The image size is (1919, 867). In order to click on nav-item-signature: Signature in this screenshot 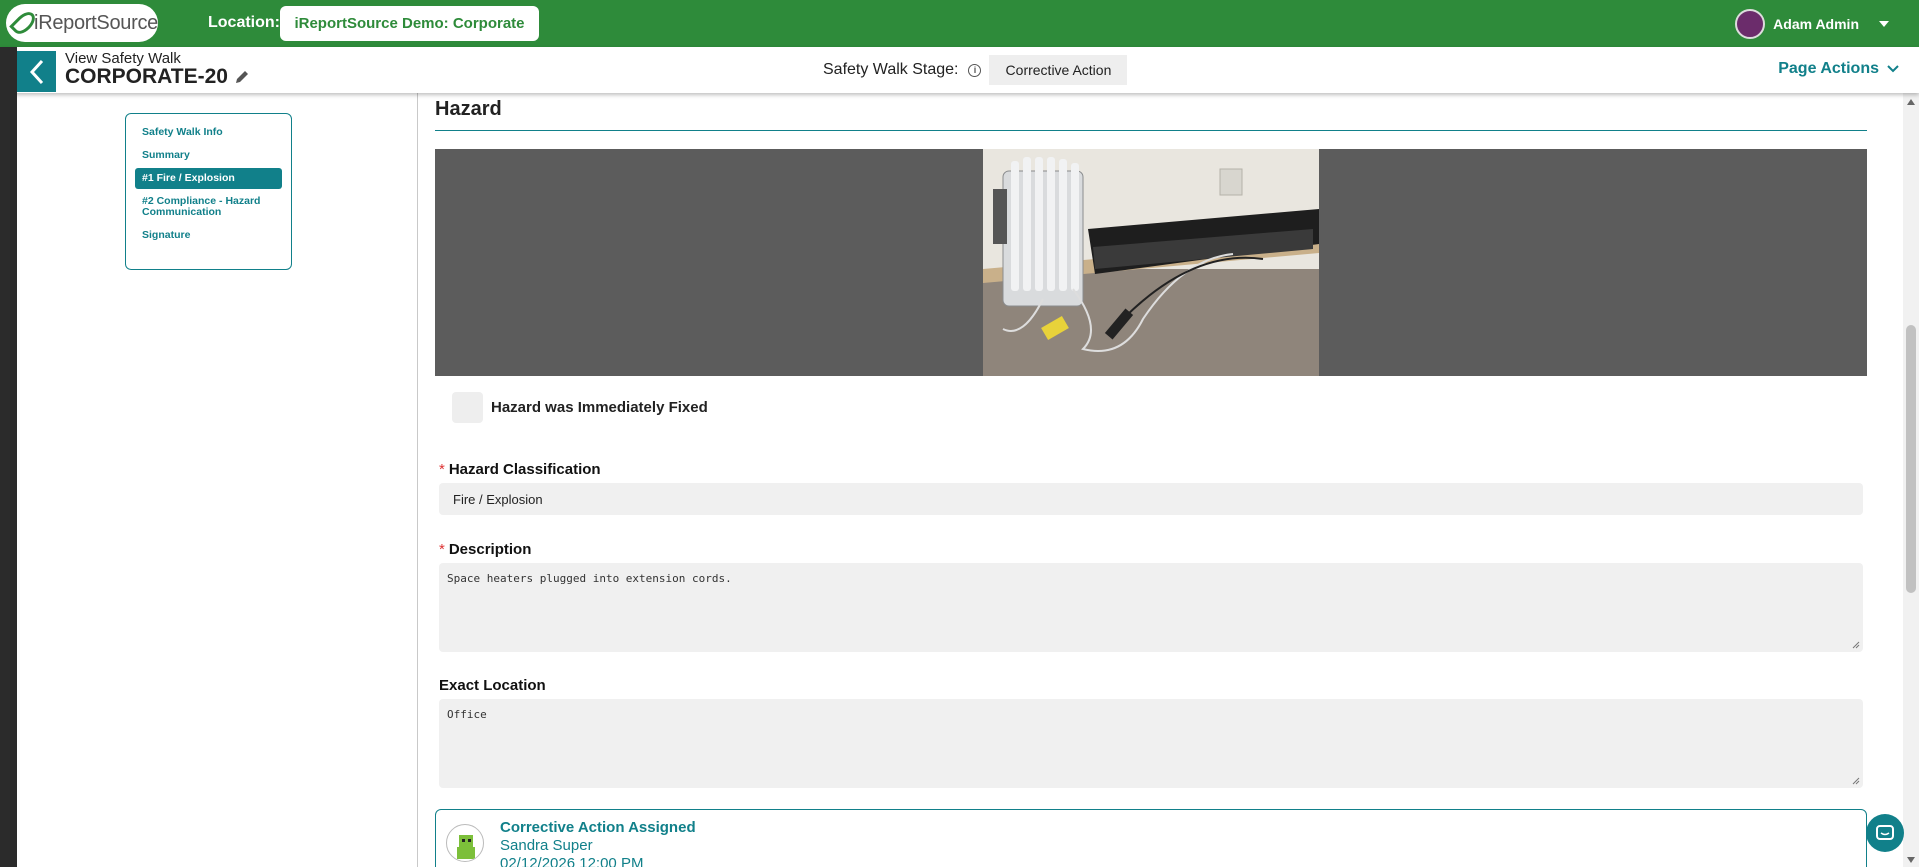, I will do `click(208, 235)`.